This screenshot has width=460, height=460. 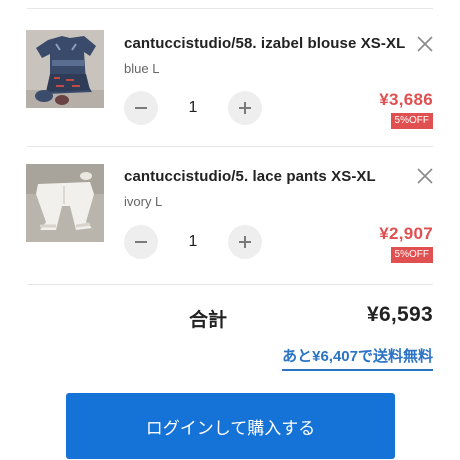 I want to click on blouse-photo-icon, so click(x=65, y=69).